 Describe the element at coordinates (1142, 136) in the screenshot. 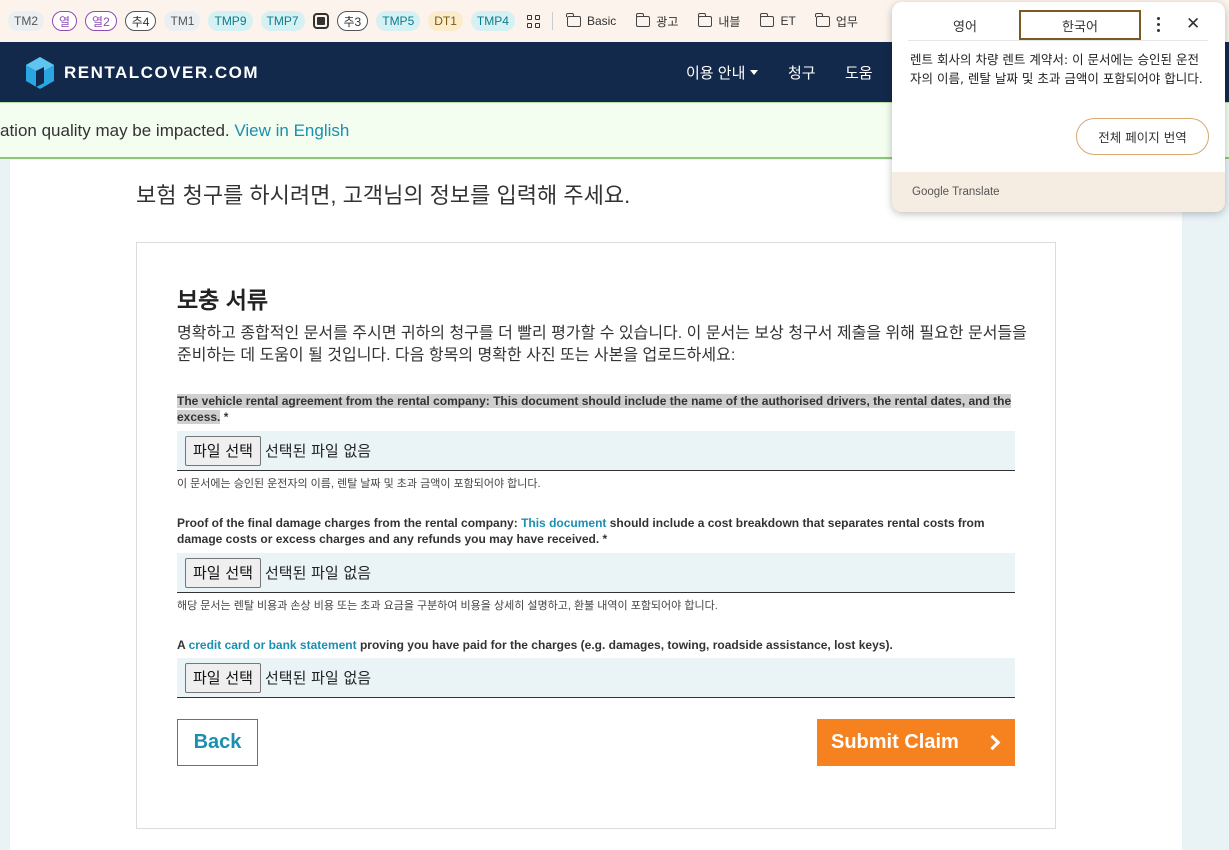

I see `translate-full-page-button: 전체 페이지 번역` at that location.